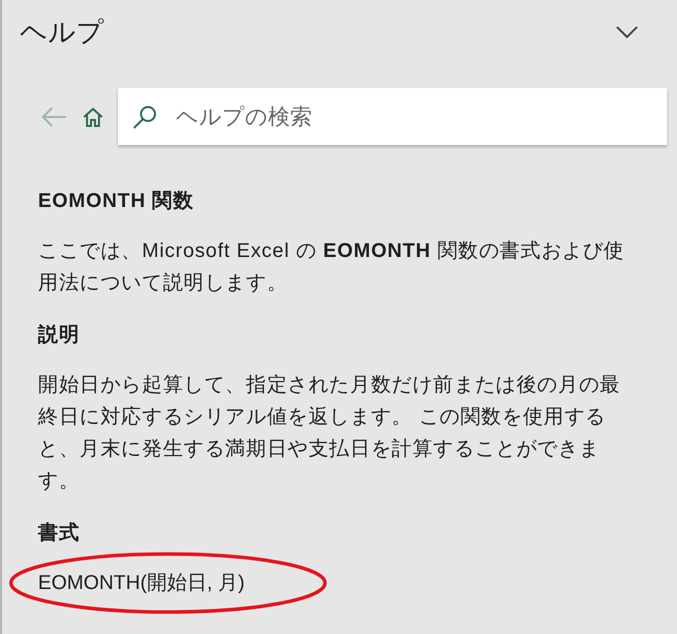 This screenshot has height=634, width=677. I want to click on chevron-down-icon, so click(627, 32).